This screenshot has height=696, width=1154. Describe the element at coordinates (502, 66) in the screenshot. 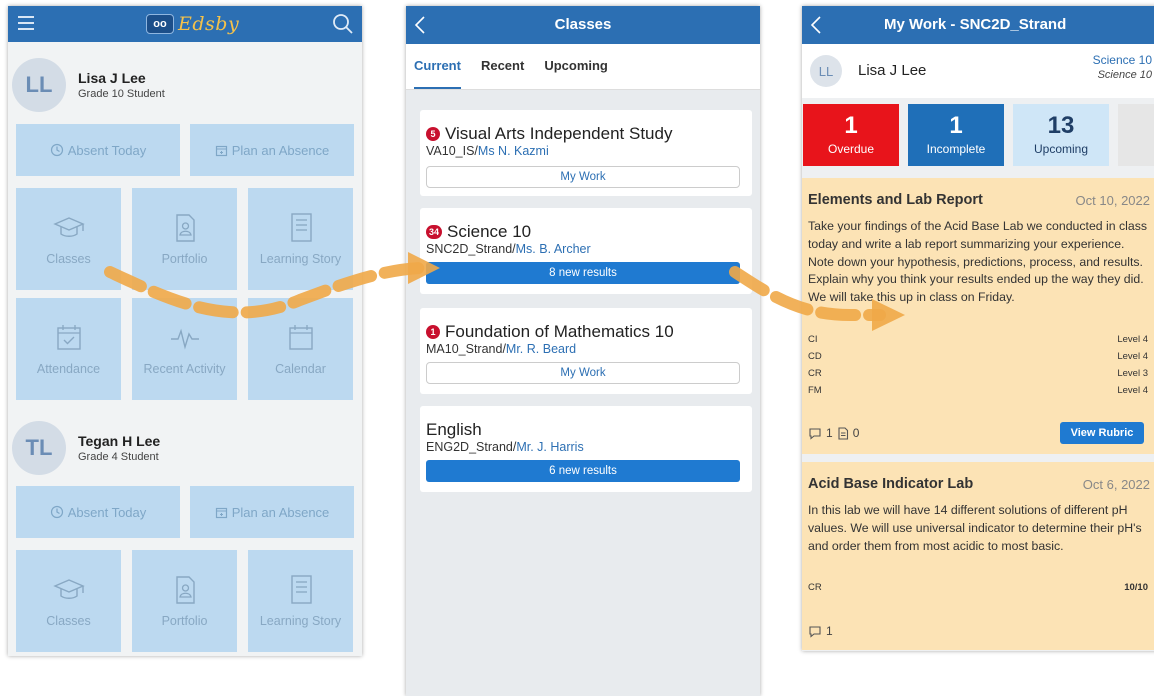

I see `tab-recent: Recent` at that location.